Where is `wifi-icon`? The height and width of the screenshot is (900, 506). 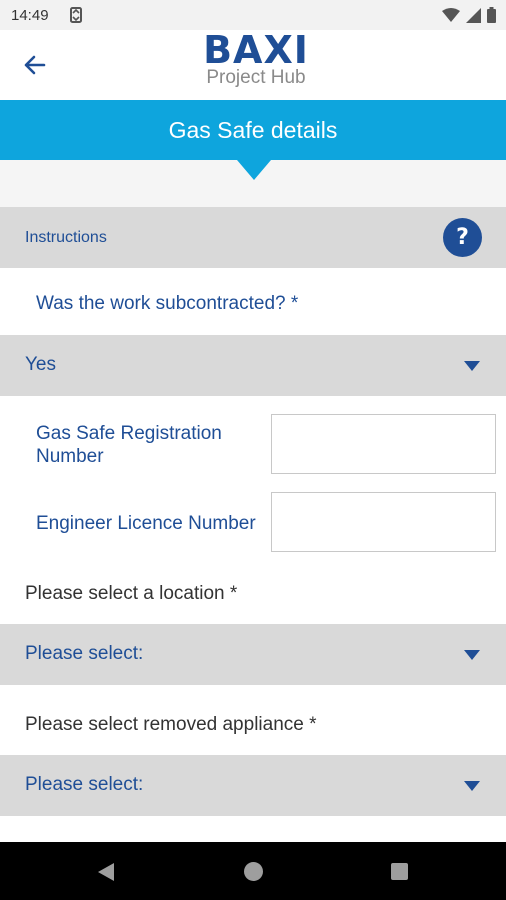
wifi-icon is located at coordinates (451, 17).